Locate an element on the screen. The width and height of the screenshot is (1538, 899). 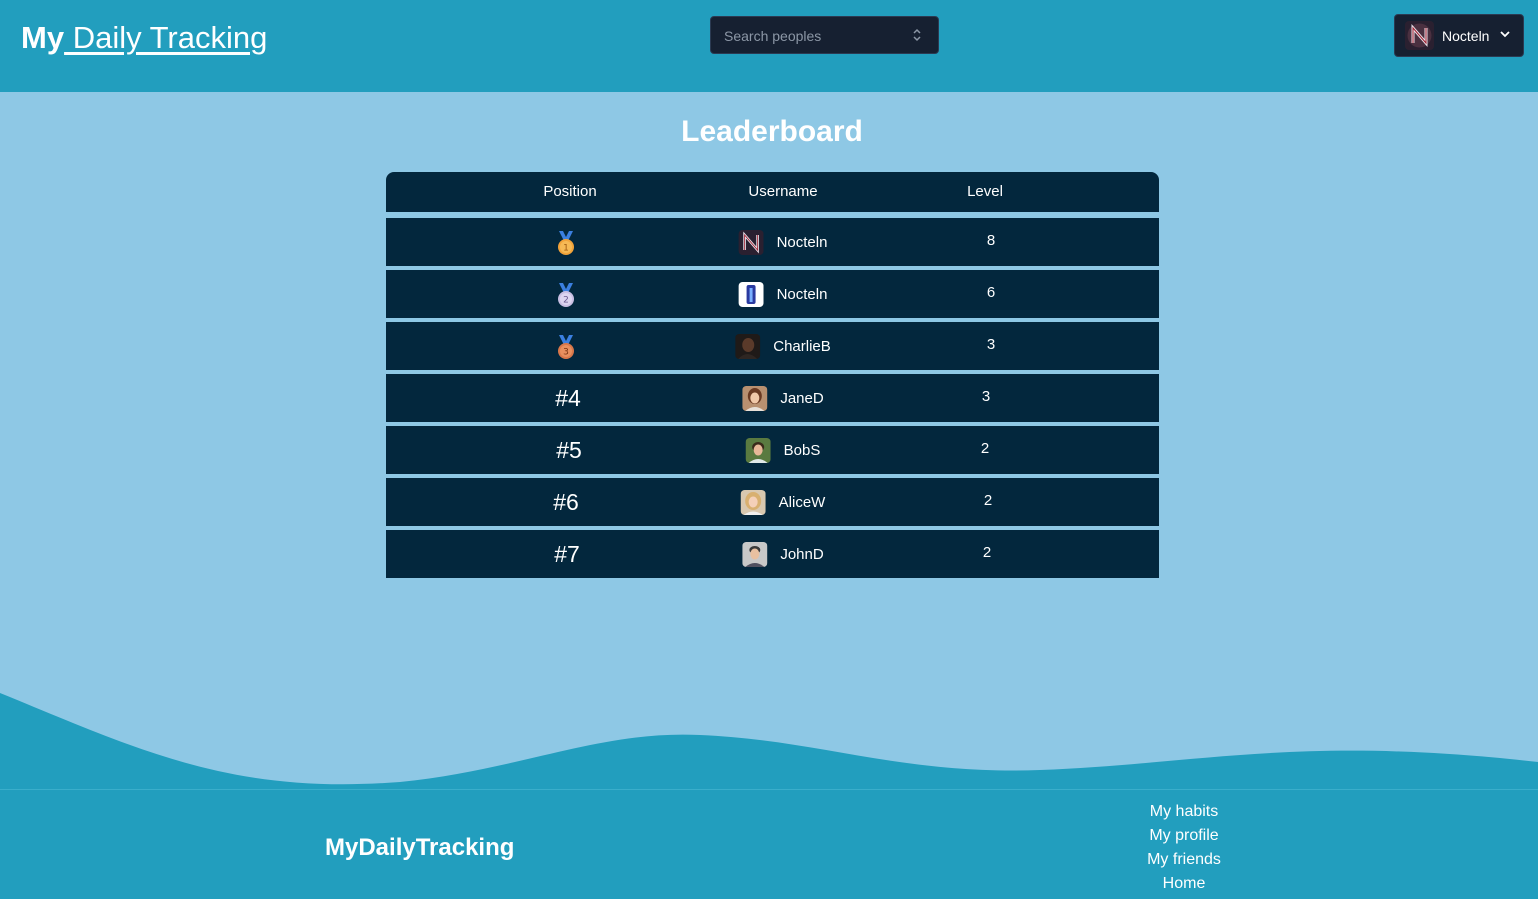
user-menu-button: Nocteln is located at coordinates (1459, 35).